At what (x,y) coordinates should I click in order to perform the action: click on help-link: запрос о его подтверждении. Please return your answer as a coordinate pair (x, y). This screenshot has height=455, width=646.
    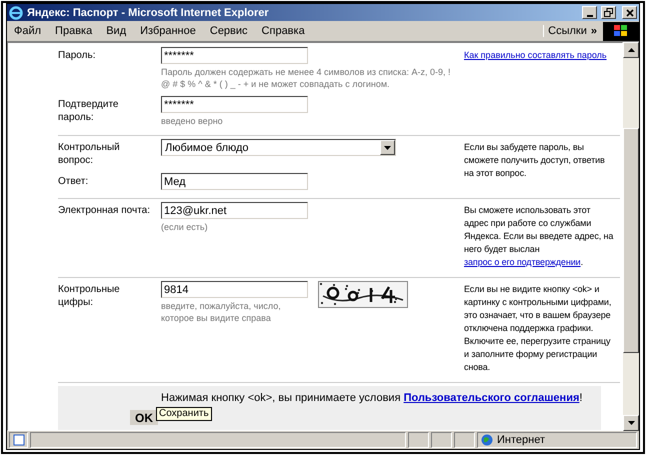
    Looking at the image, I should click on (522, 262).